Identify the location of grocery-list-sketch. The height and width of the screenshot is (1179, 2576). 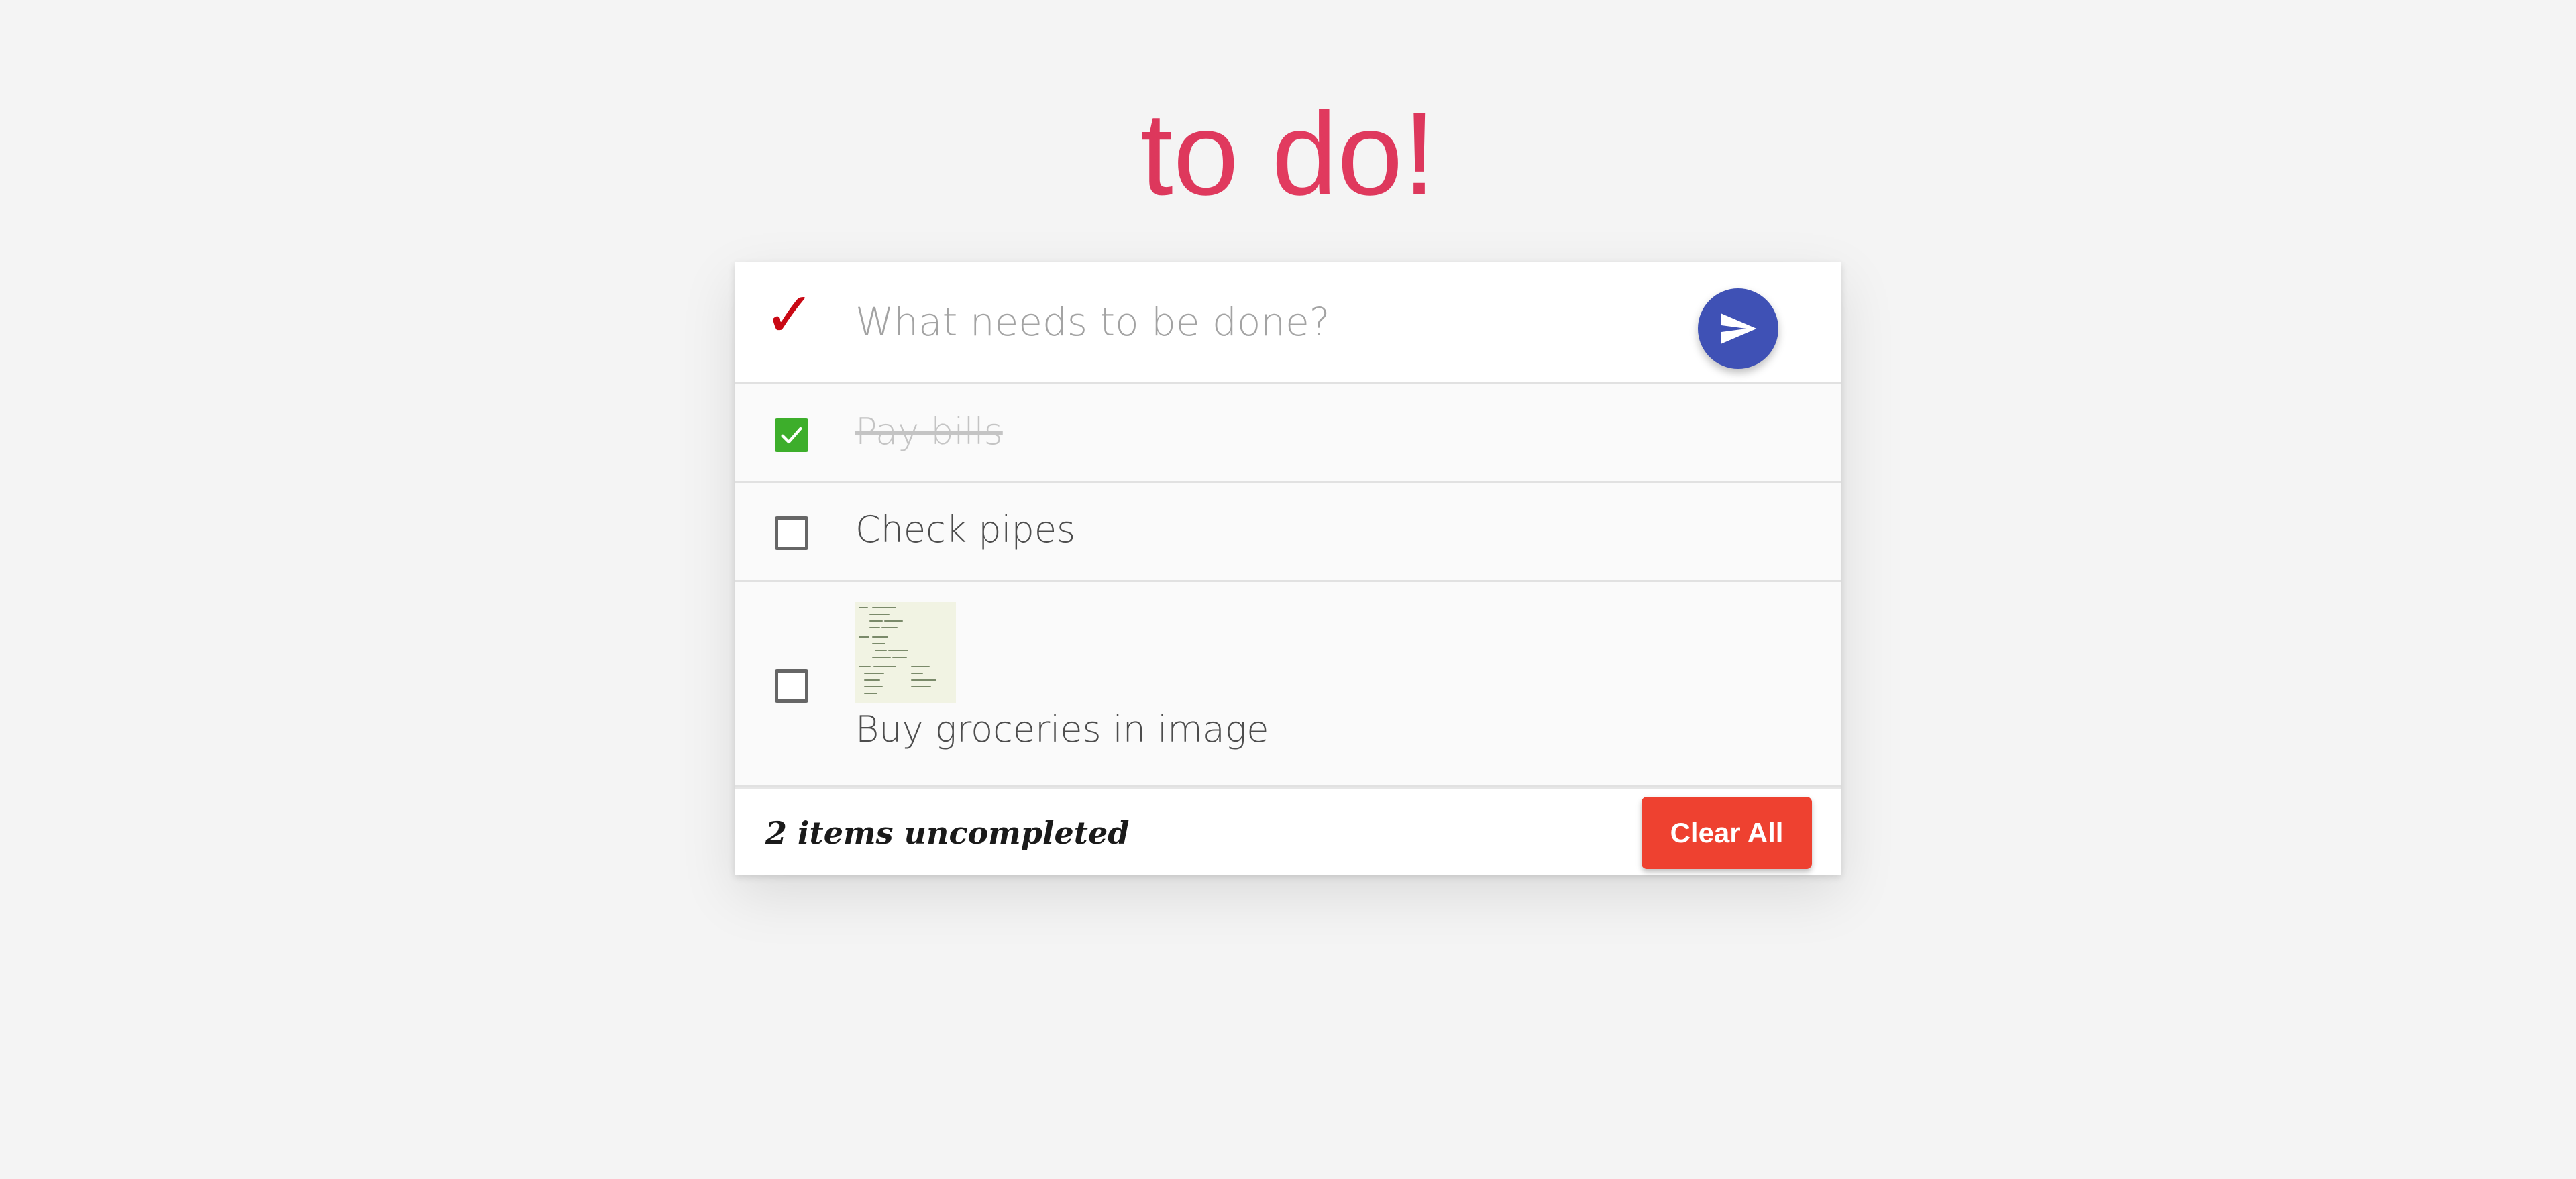
(897, 650).